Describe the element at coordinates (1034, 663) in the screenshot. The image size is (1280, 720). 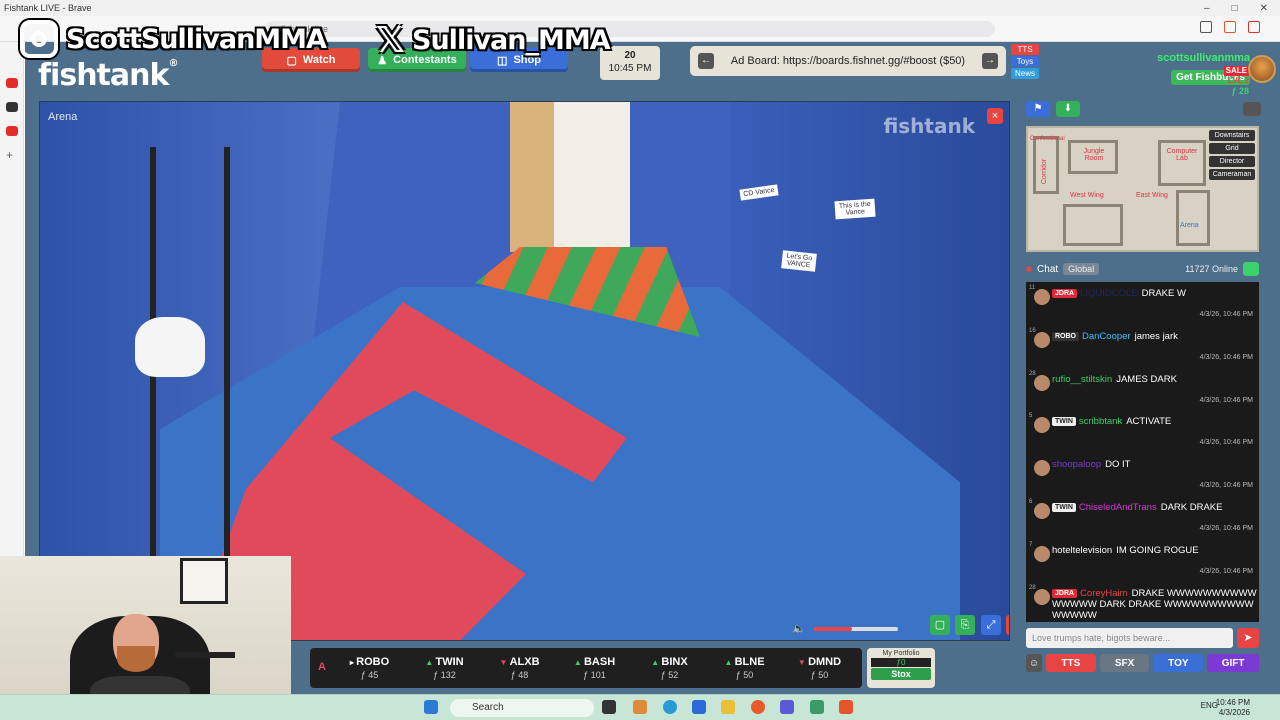
I see `emoji-button: ☺` at that location.